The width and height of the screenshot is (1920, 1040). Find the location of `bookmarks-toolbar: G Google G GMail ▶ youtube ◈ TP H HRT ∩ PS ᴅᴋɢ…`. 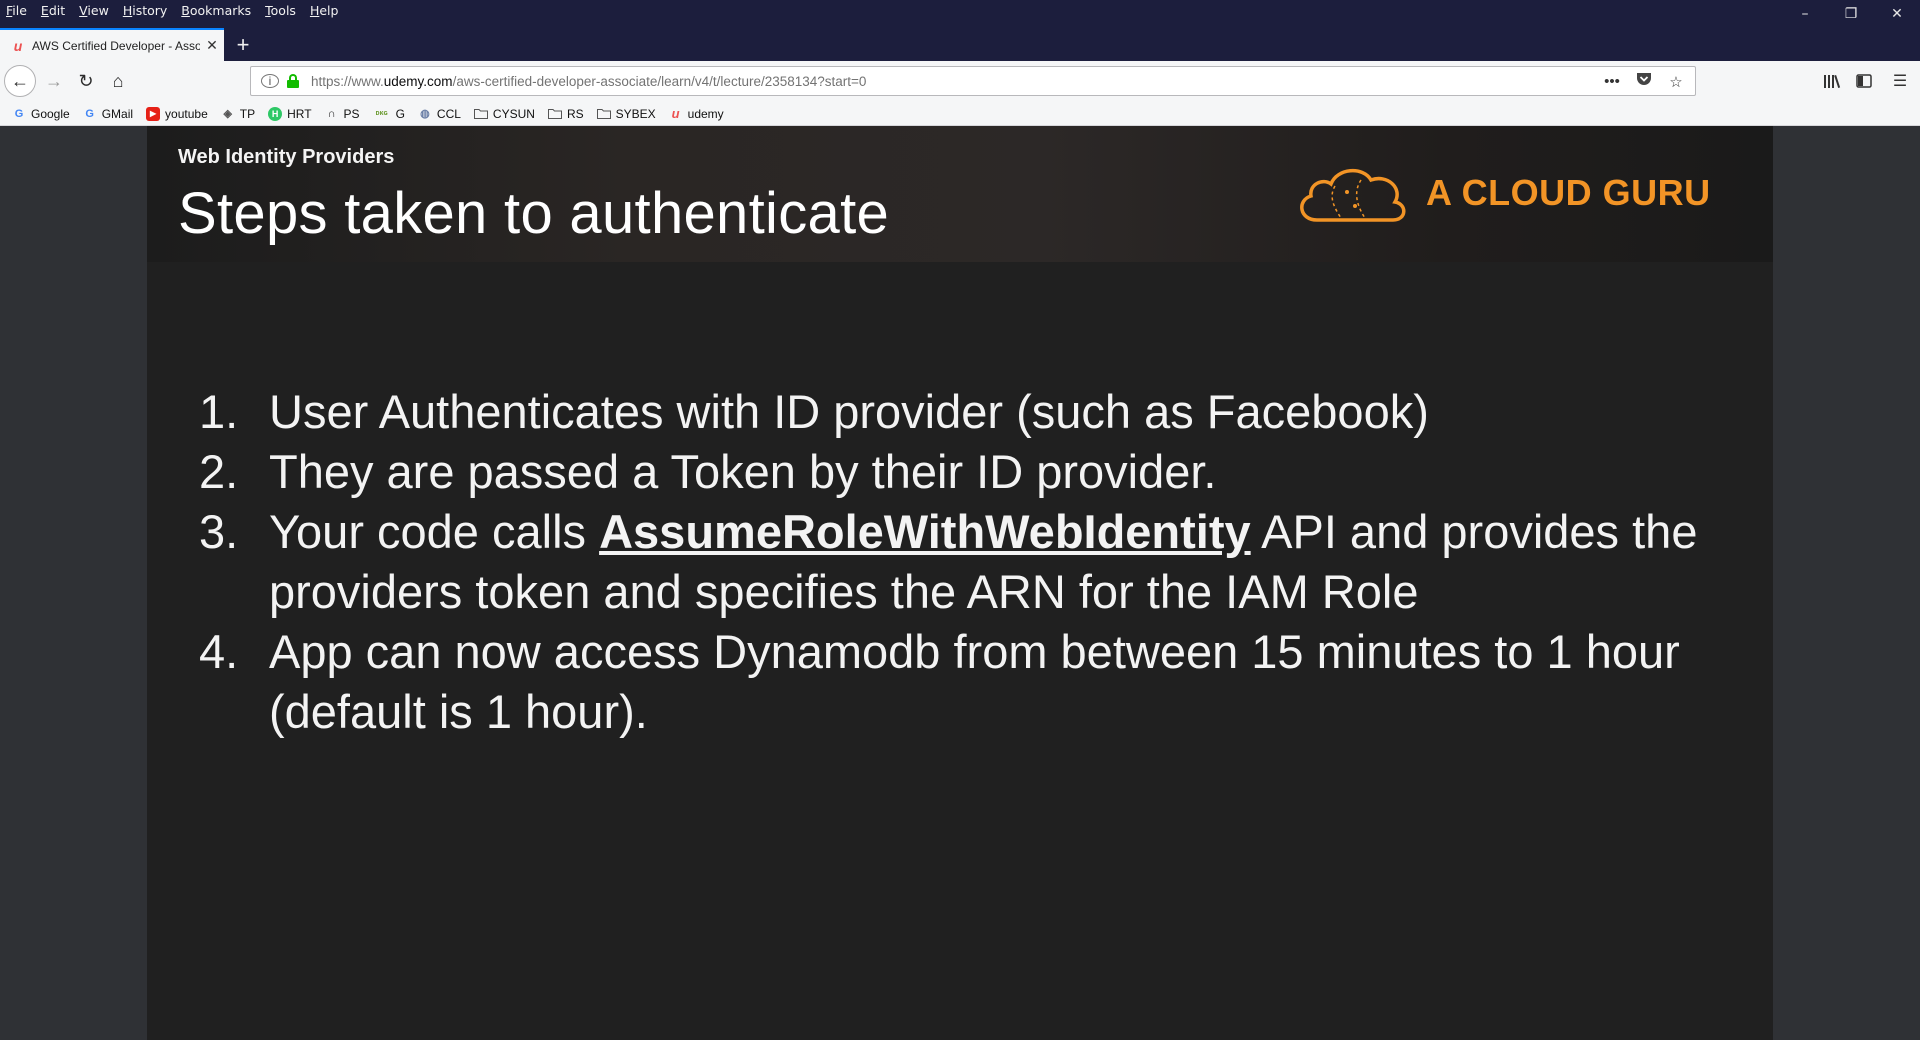

bookmarks-toolbar: G Google G GMail ▶ youtube ◈ TP H HRT ∩ PS ᴅᴋɢ… is located at coordinates (960, 114).